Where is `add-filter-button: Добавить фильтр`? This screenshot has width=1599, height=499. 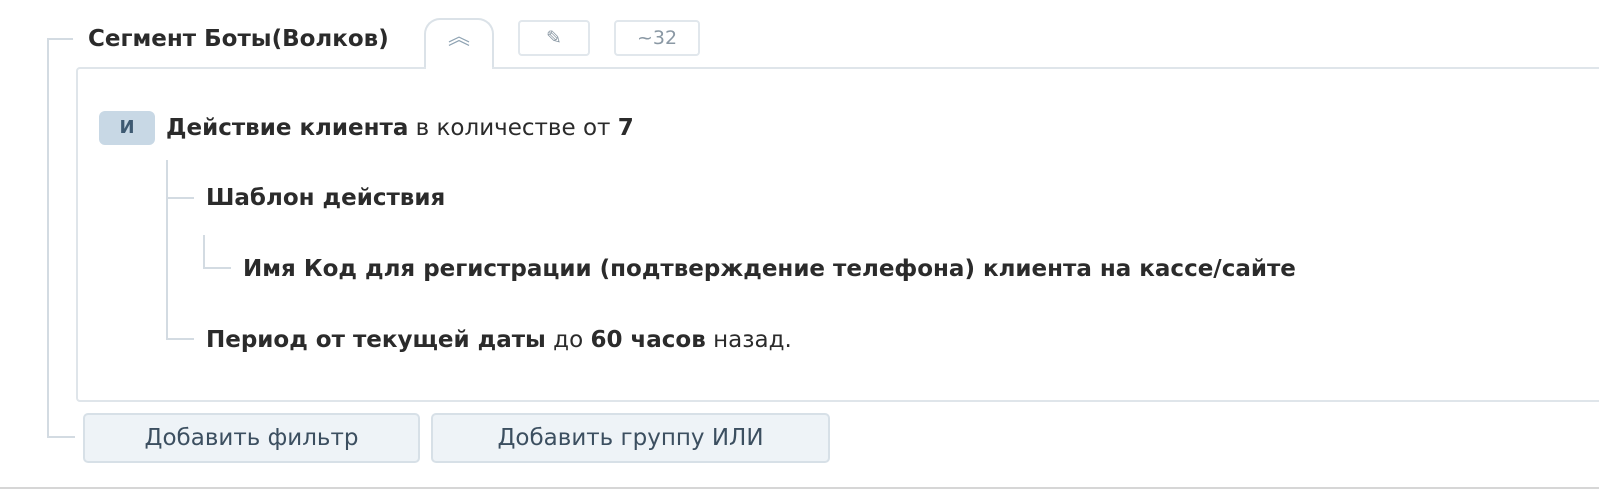
add-filter-button: Добавить фильтр is located at coordinates (251, 438).